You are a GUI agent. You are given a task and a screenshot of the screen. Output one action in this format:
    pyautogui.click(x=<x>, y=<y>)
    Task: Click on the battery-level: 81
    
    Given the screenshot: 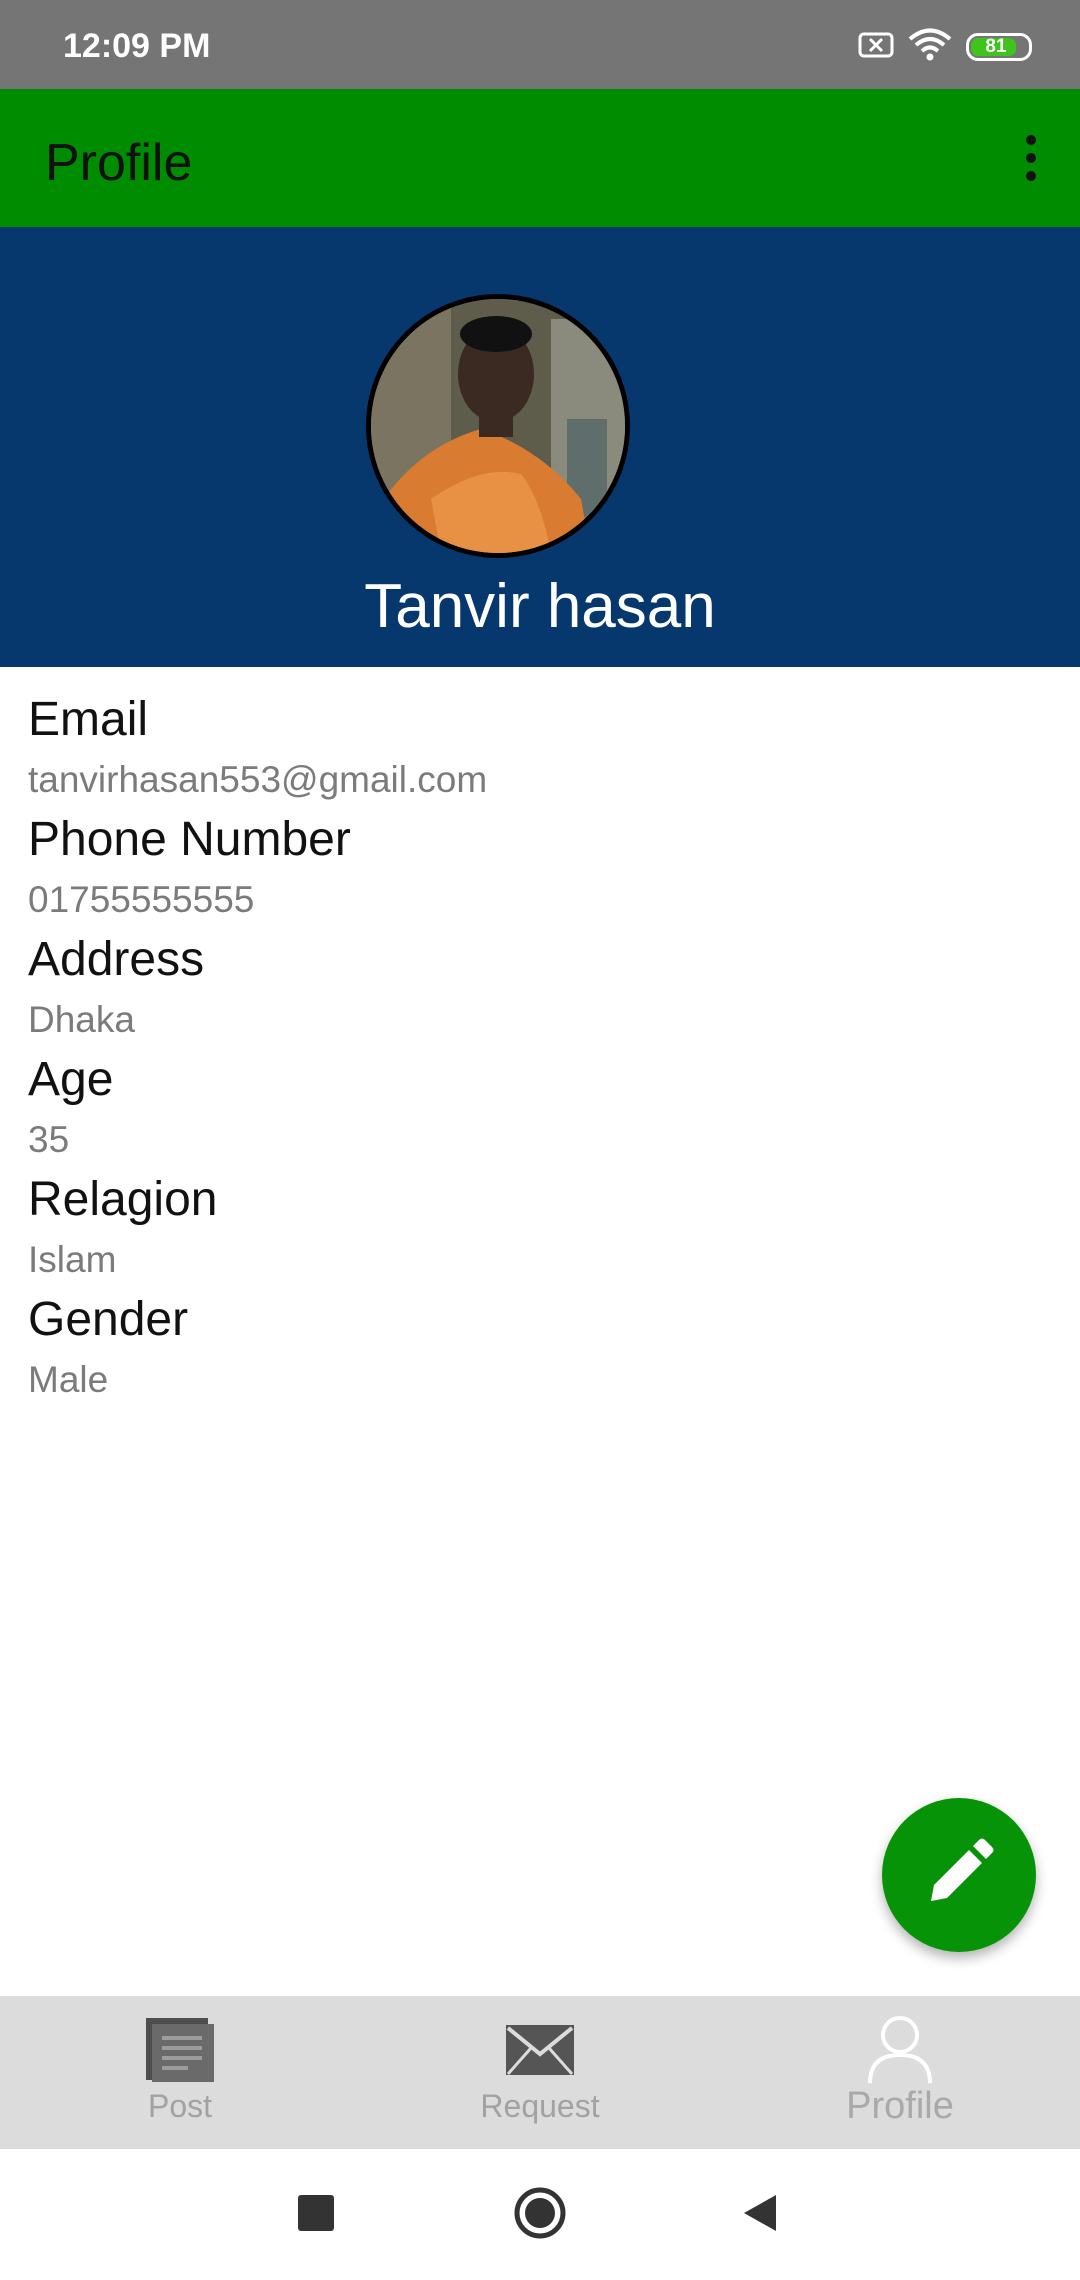 What is the action you would take?
    pyautogui.click(x=996, y=46)
    